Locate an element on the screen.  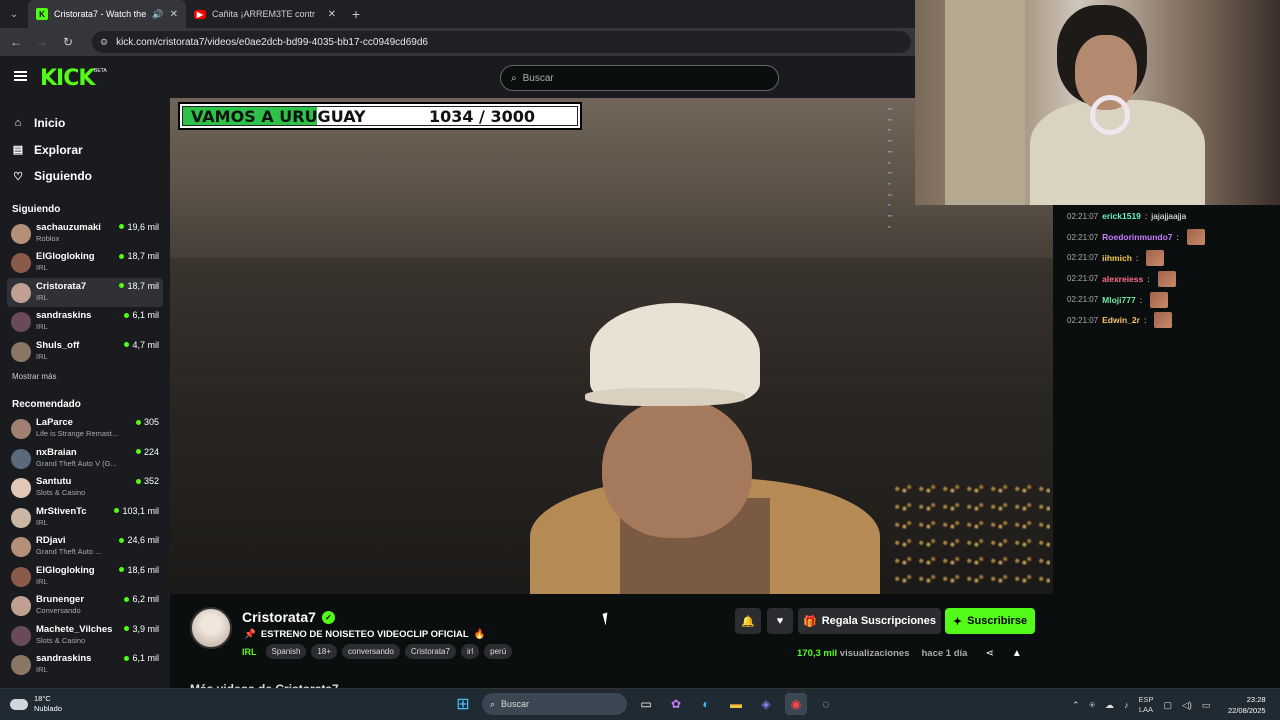
channel-item: ElGlogloking IRL 18,6 mil is located at coordinates (85, 577).